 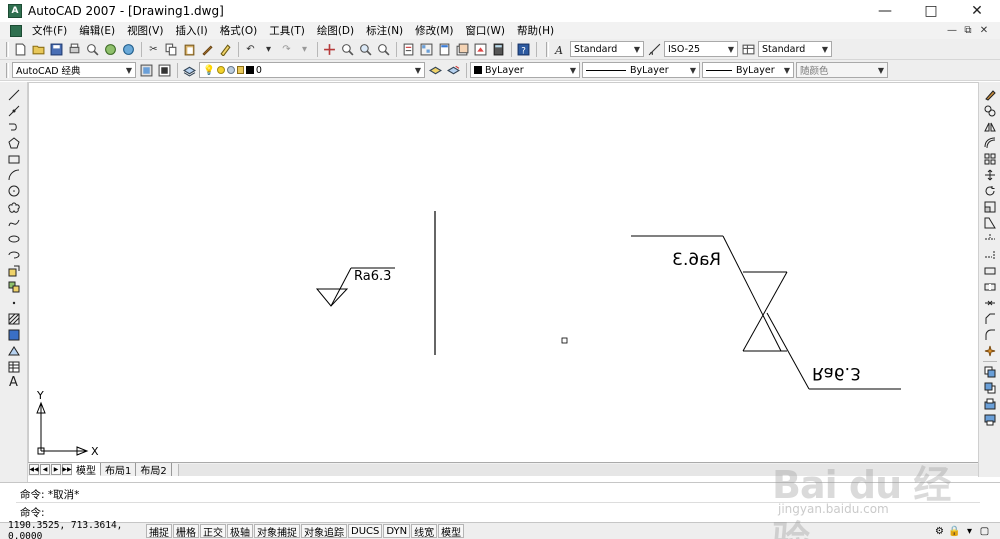 I want to click on menu-file: 文件(F), so click(x=49, y=30).